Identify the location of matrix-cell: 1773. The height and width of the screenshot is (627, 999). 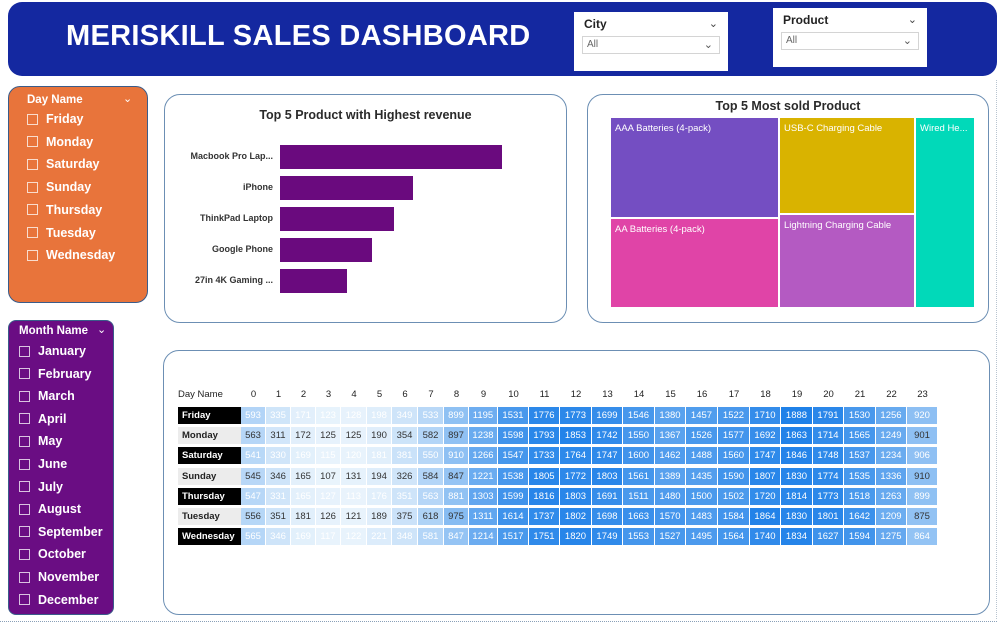
(576, 415).